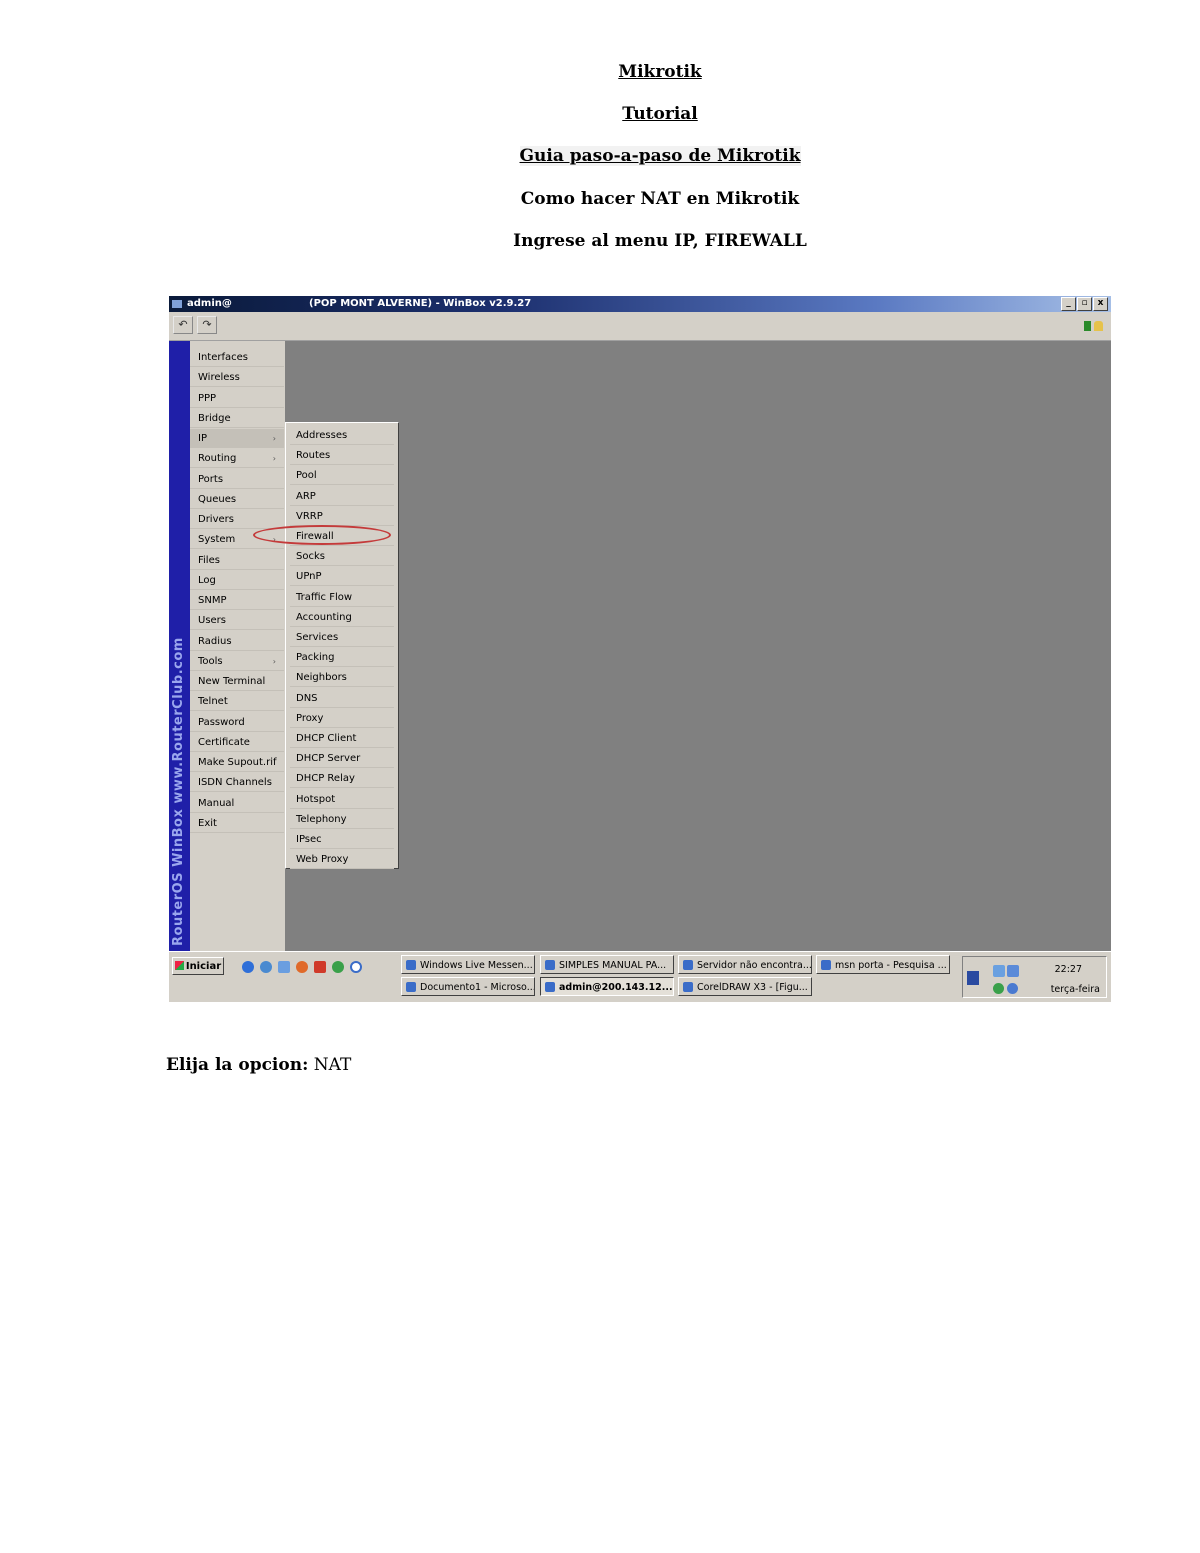  Describe the element at coordinates (237, 438) in the screenshot. I see `main-menu-item: IP ›` at that location.